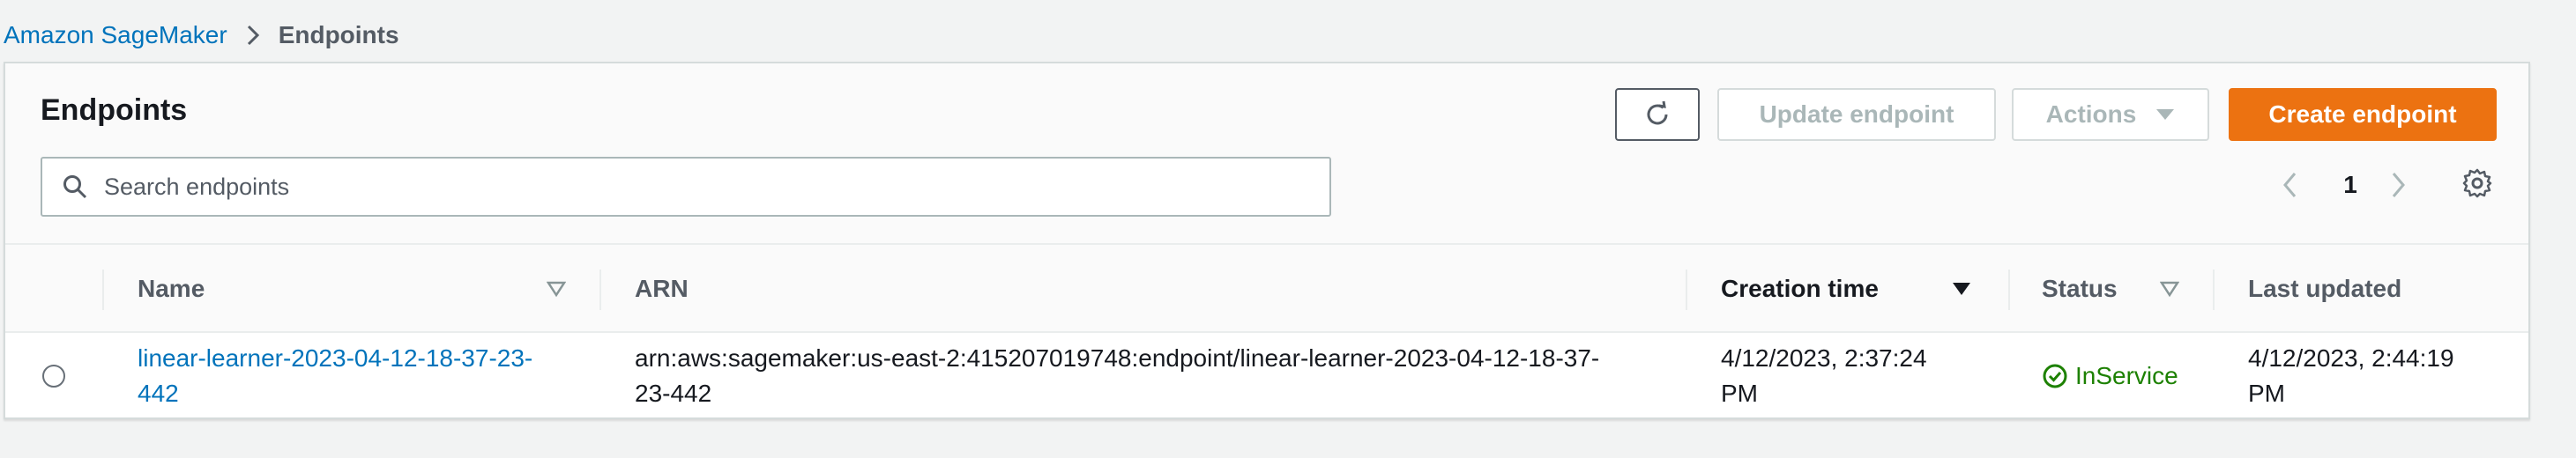 The image size is (2576, 458). Describe the element at coordinates (335, 376) in the screenshot. I see `endpoint-name-link: linear-learner-2023-04-12-18-37-23- 442` at that location.